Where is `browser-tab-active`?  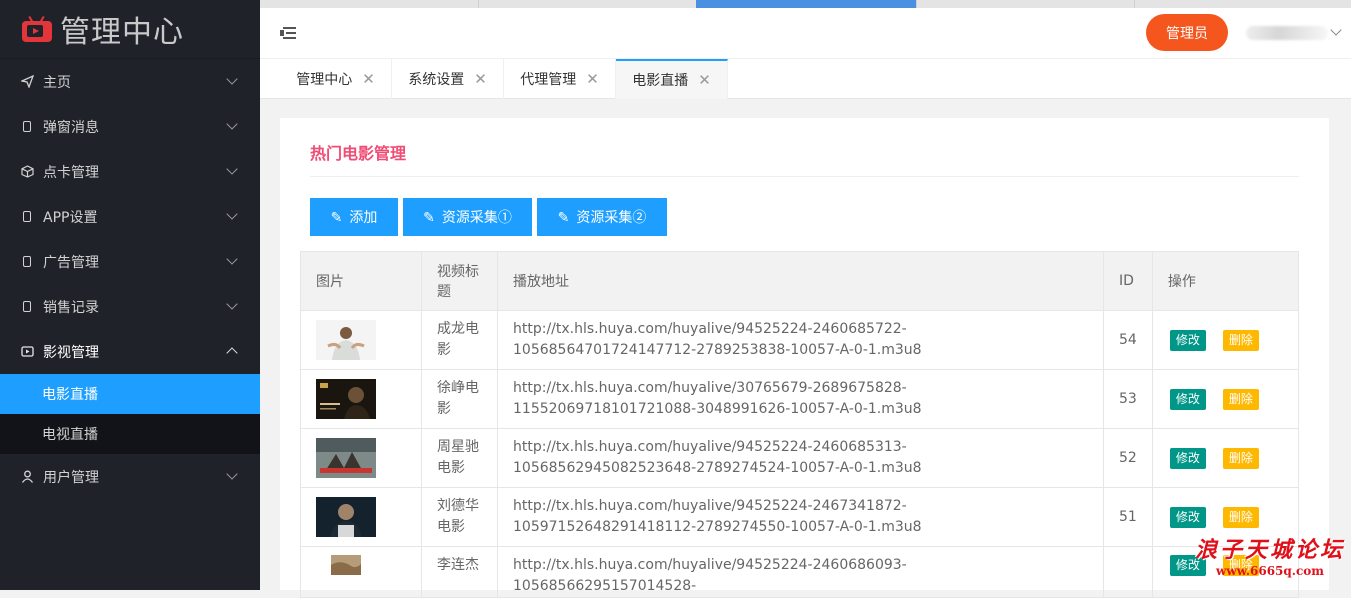 browser-tab-active is located at coordinates (806, 4).